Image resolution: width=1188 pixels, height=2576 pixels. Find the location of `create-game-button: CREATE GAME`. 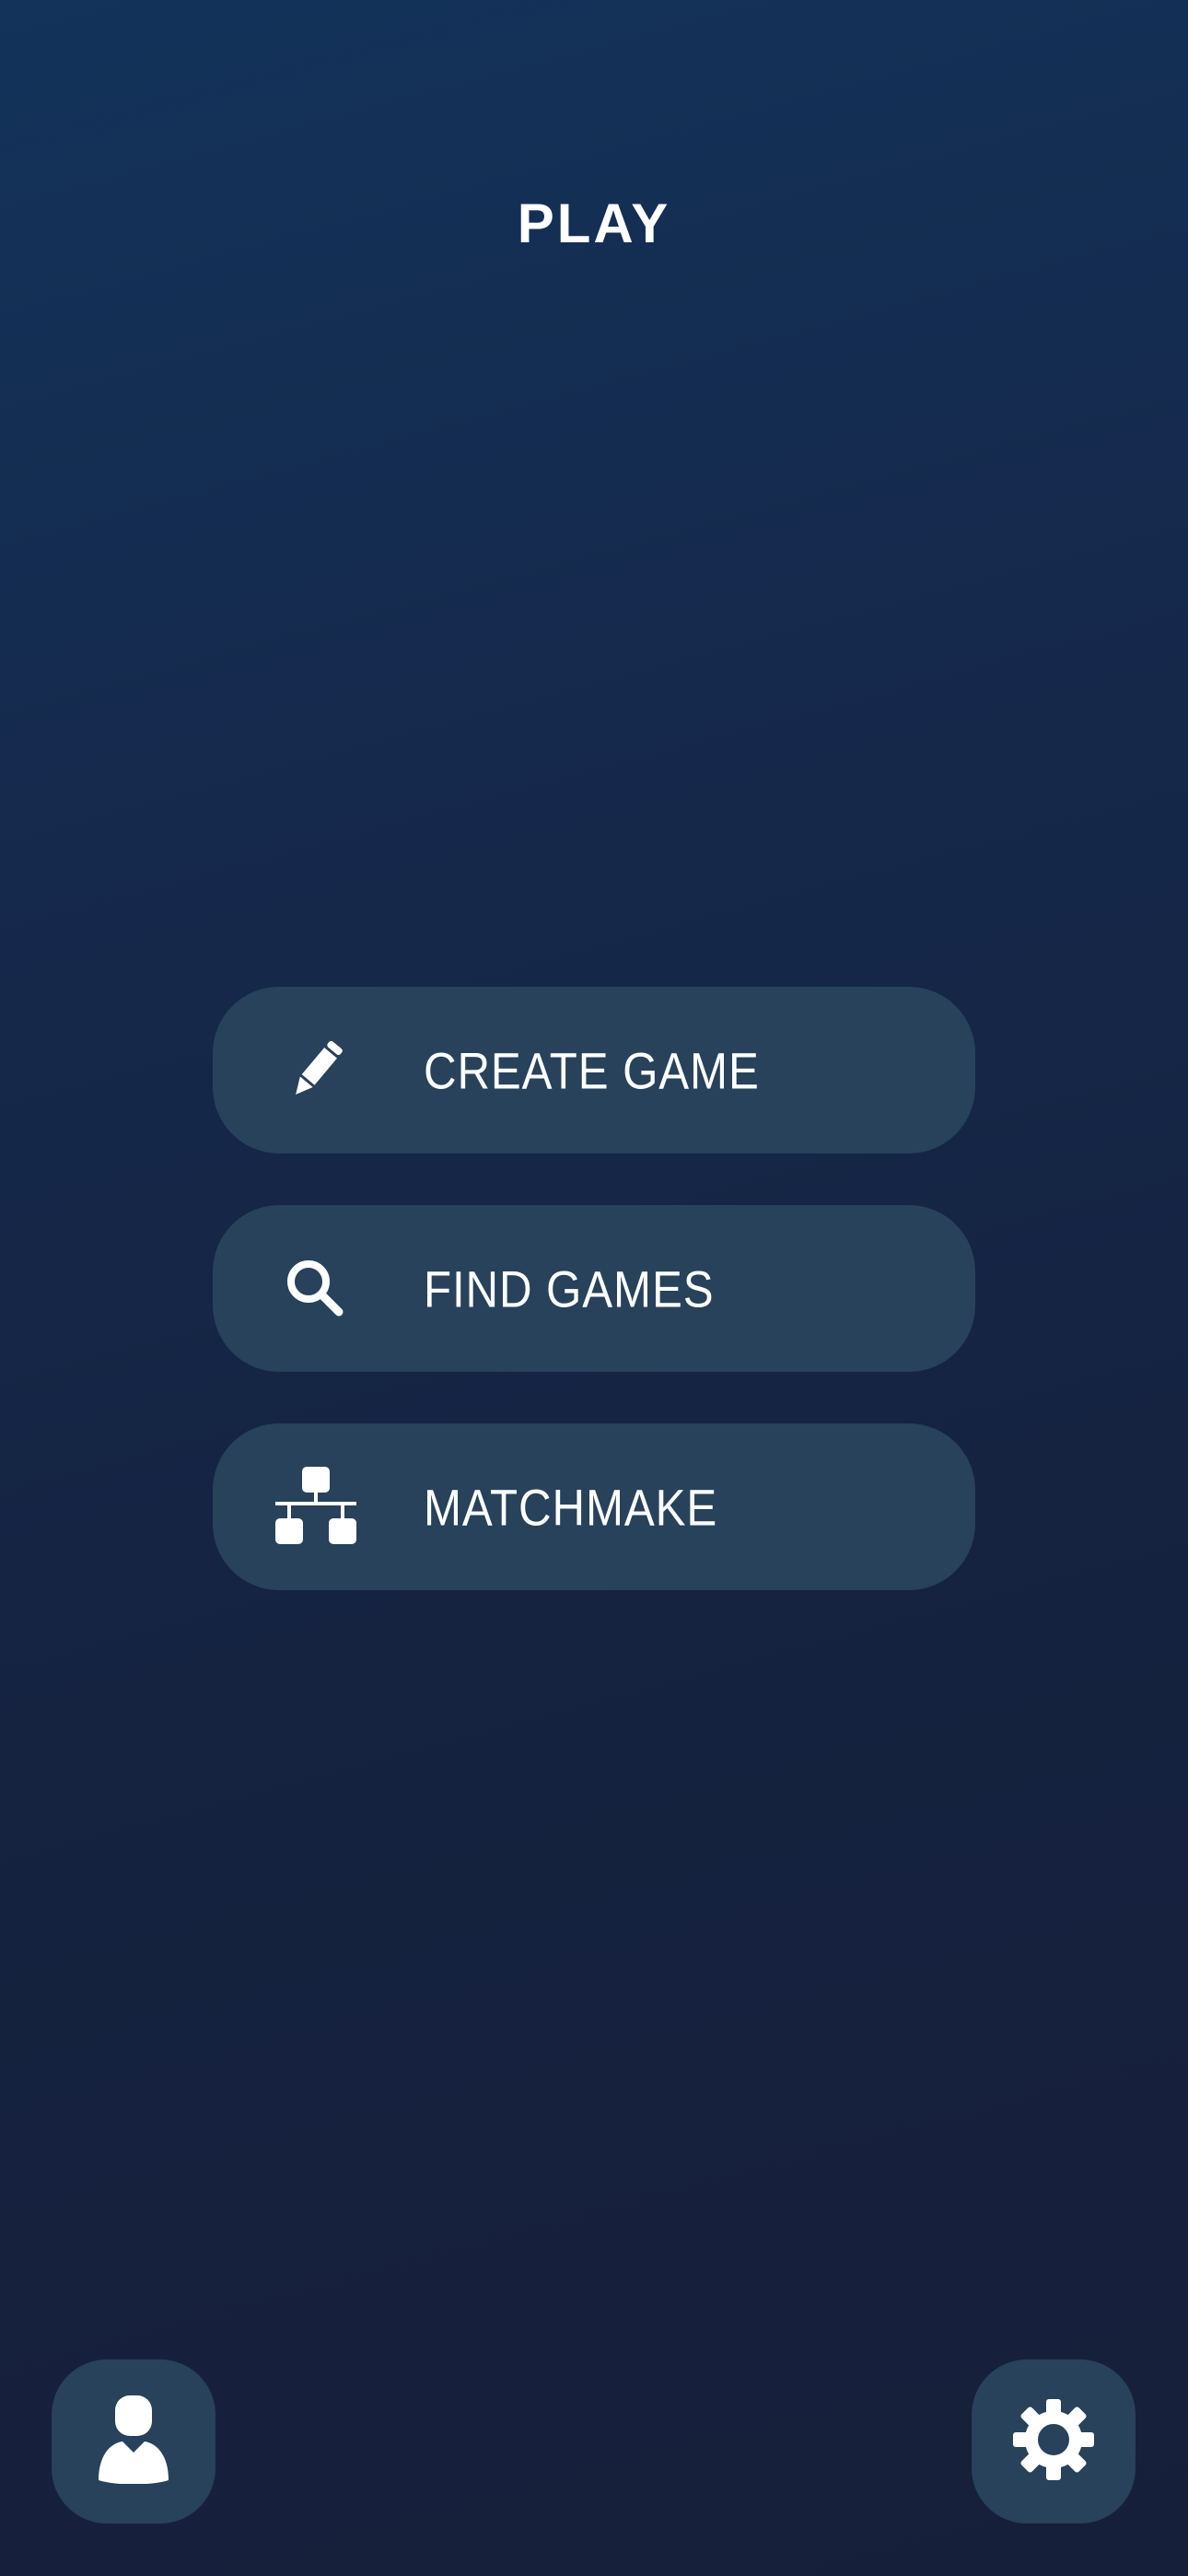

create-game-button: CREATE GAME is located at coordinates (594, 1070).